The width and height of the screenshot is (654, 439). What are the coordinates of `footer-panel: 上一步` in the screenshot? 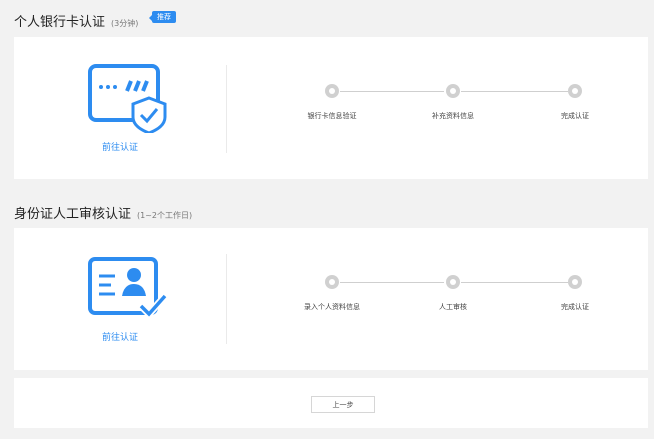 It's located at (331, 403).